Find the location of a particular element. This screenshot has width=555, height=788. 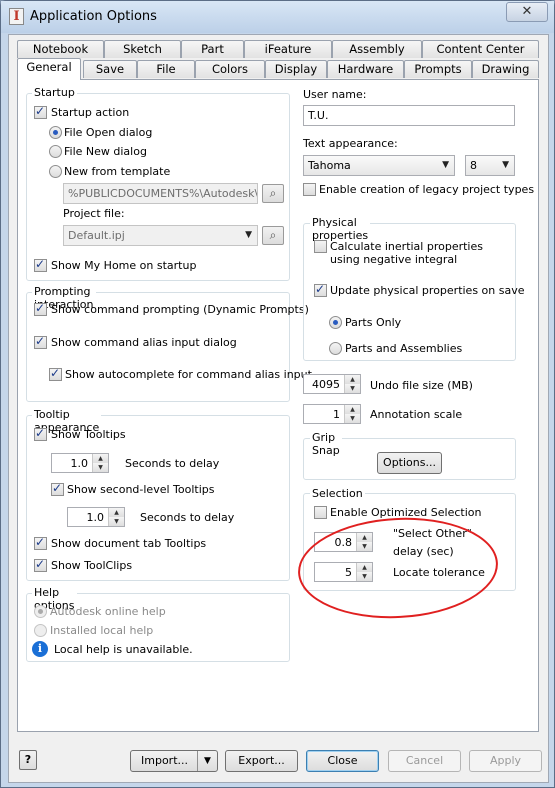

toolclips-checkbox is located at coordinates (40, 564).